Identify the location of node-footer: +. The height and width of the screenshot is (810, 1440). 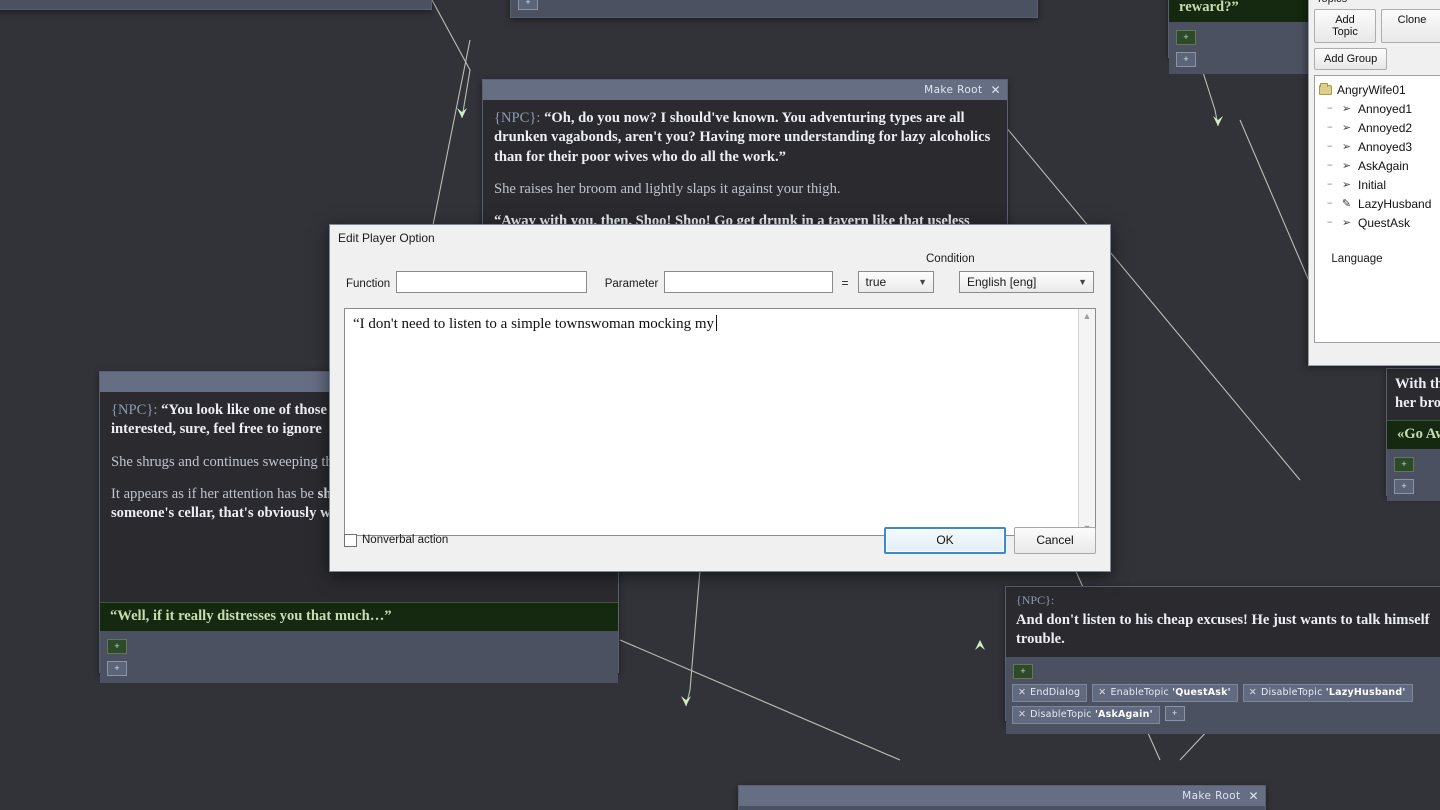
(1223, 669).